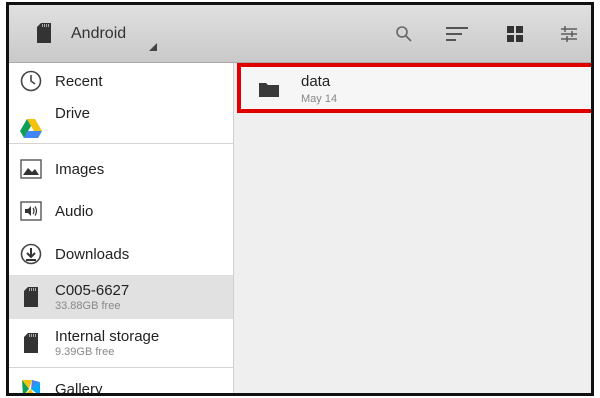 The height and width of the screenshot is (398, 600). Describe the element at coordinates (457, 34) in the screenshot. I see `sort-icon` at that location.